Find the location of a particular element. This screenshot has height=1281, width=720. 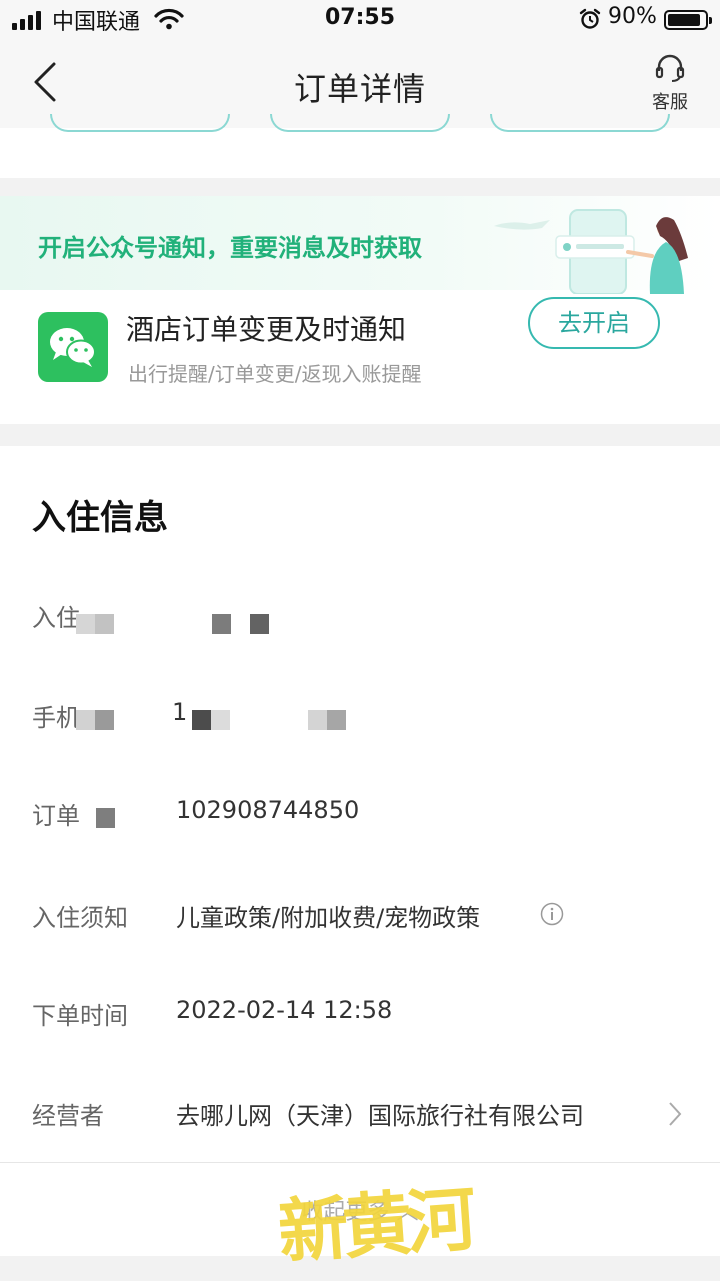

order-number-value: 102908744850 is located at coordinates (268, 810).